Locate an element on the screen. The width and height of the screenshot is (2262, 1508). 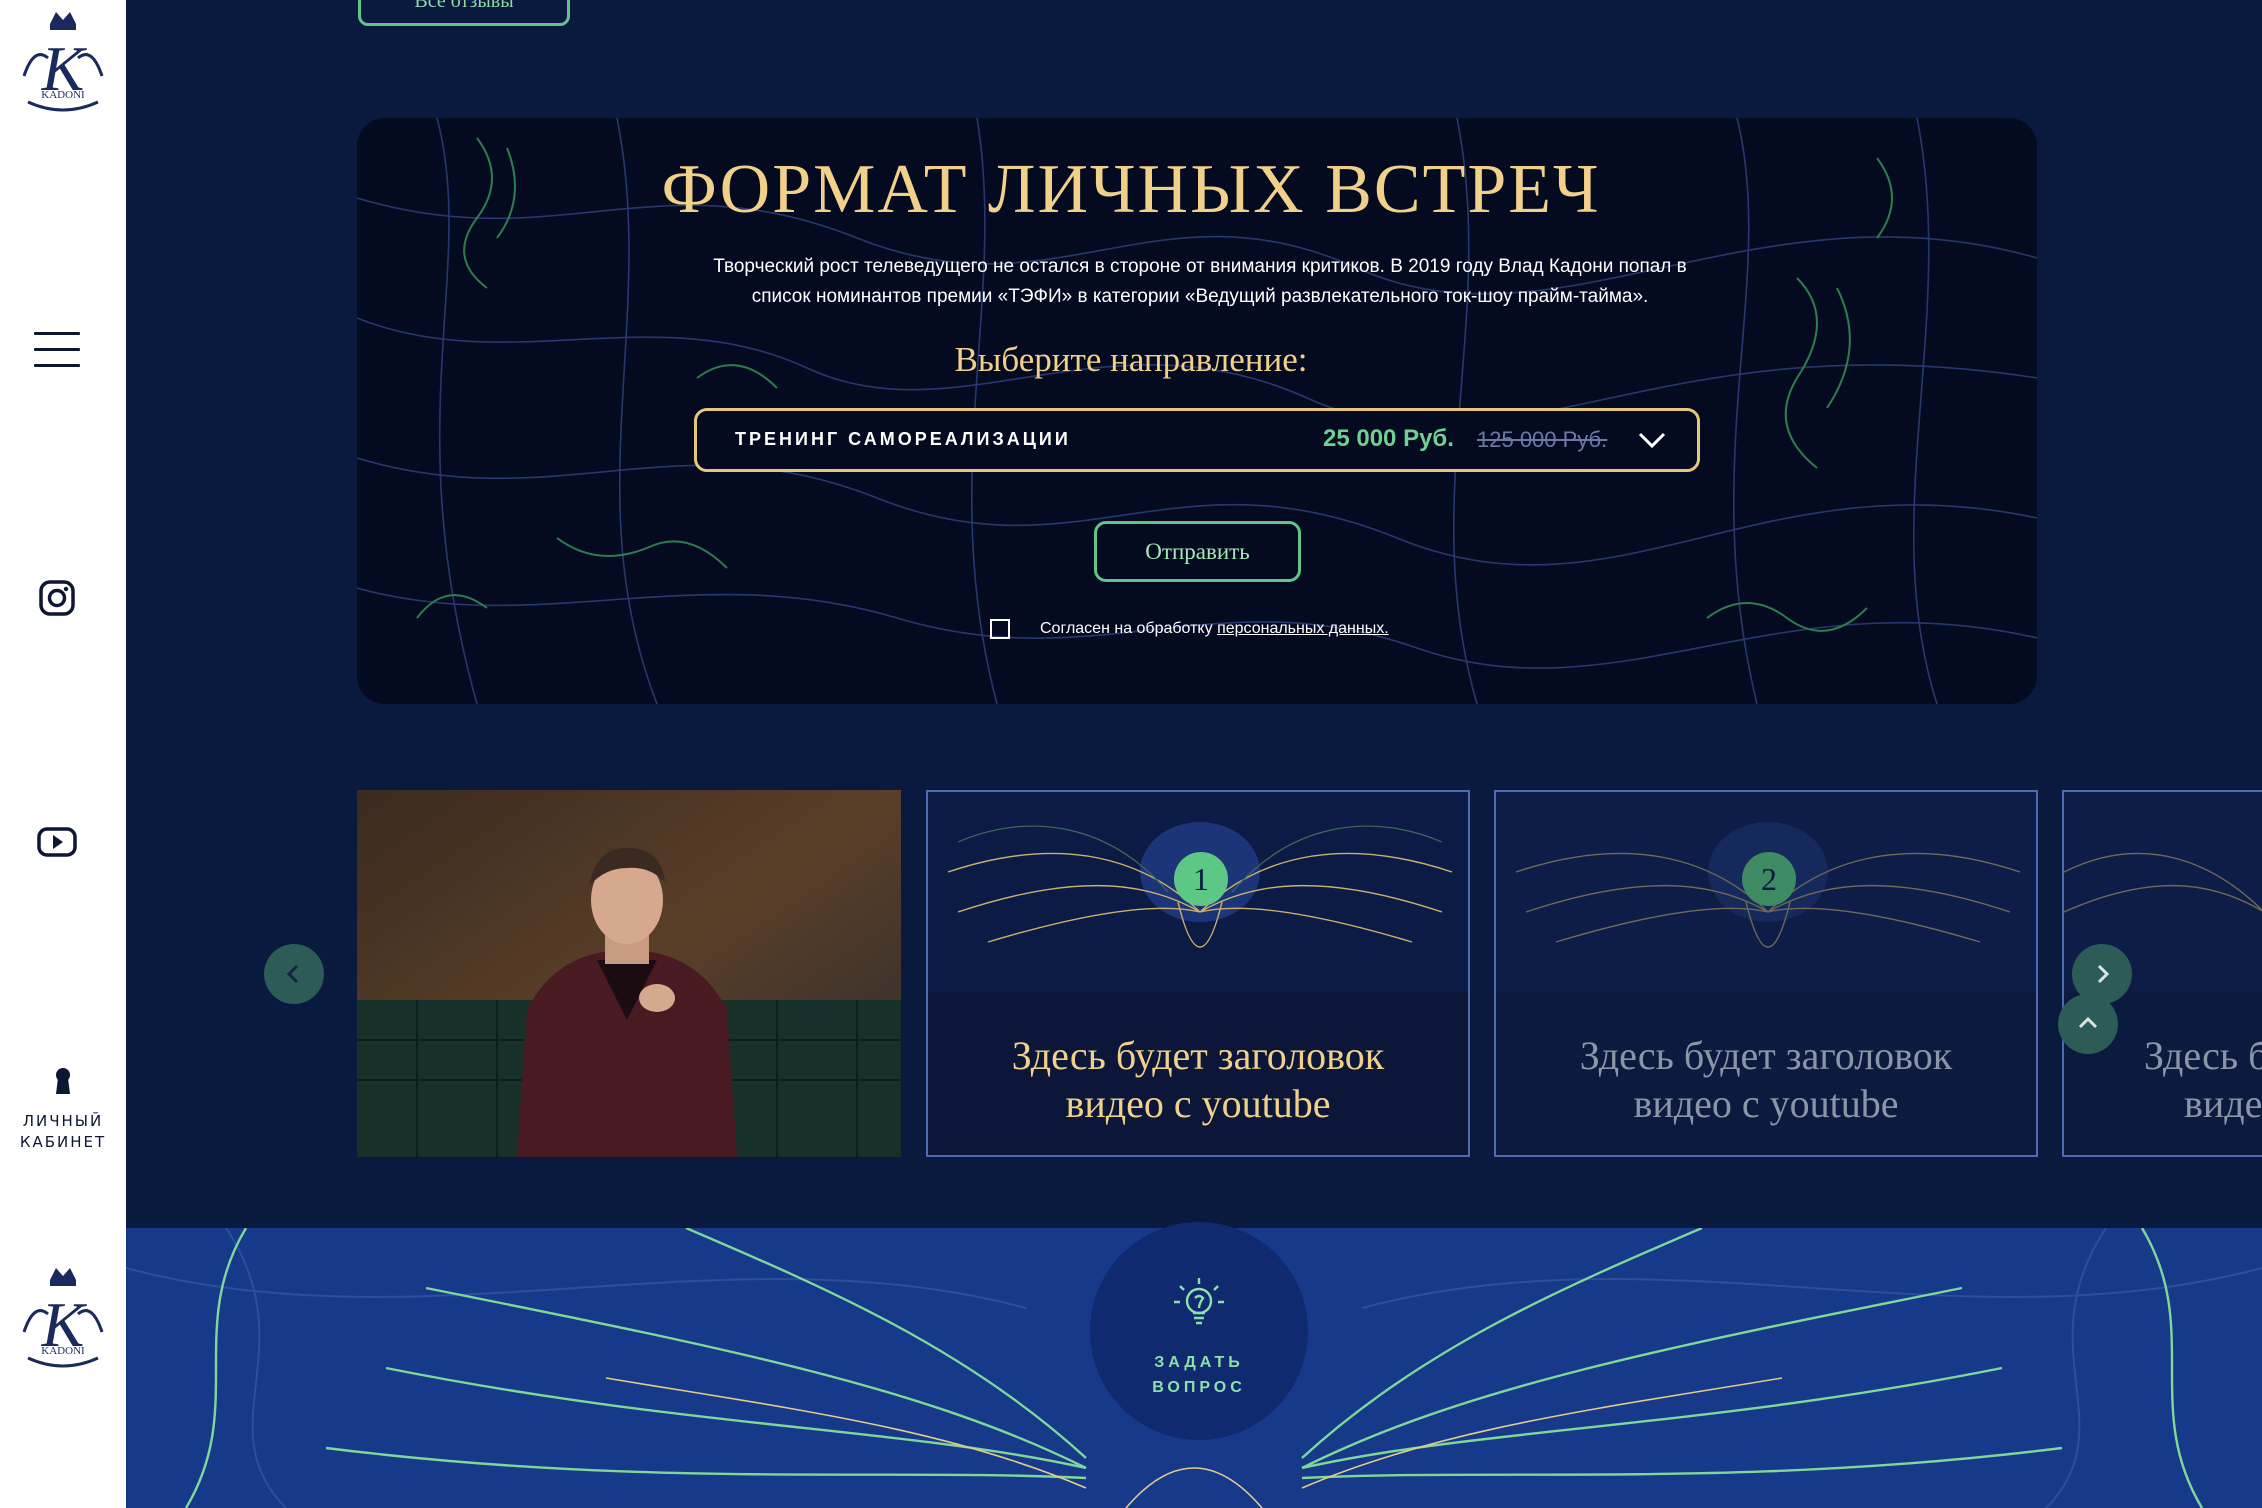
video-card-1: 1 Здесь будет заголовок видео с youtube is located at coordinates (1198, 973).